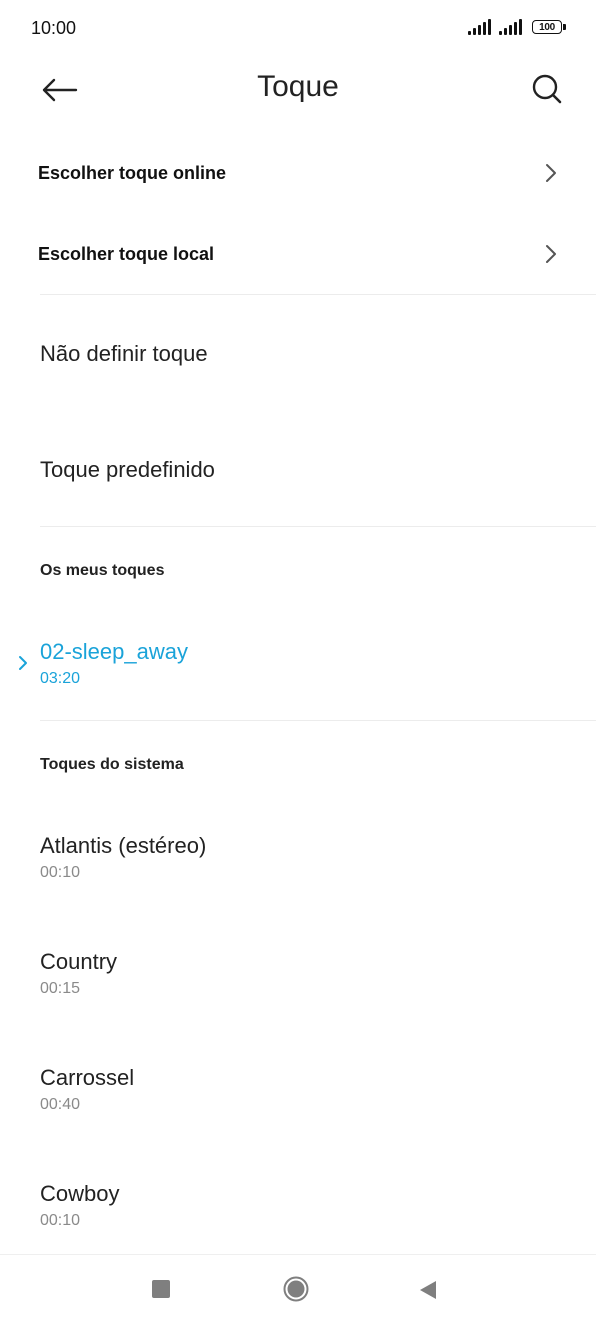 This screenshot has height=1327, width=596. I want to click on tone-duration: 03:20, so click(60, 678).